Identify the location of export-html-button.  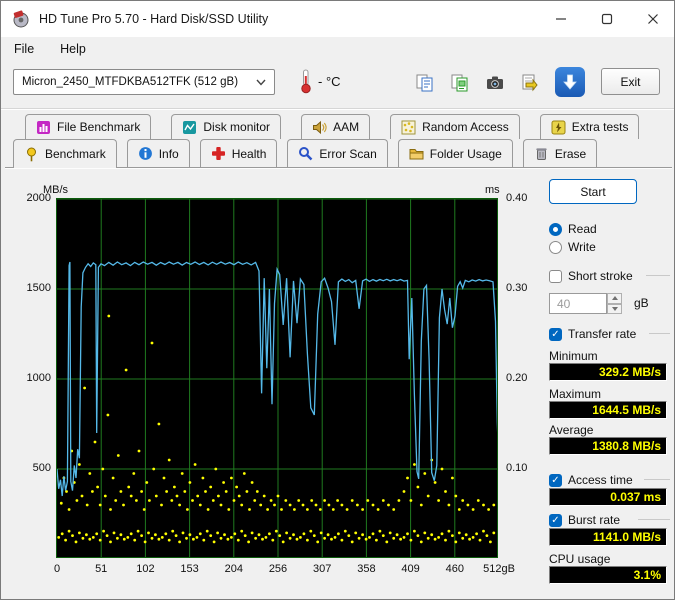
(529, 82).